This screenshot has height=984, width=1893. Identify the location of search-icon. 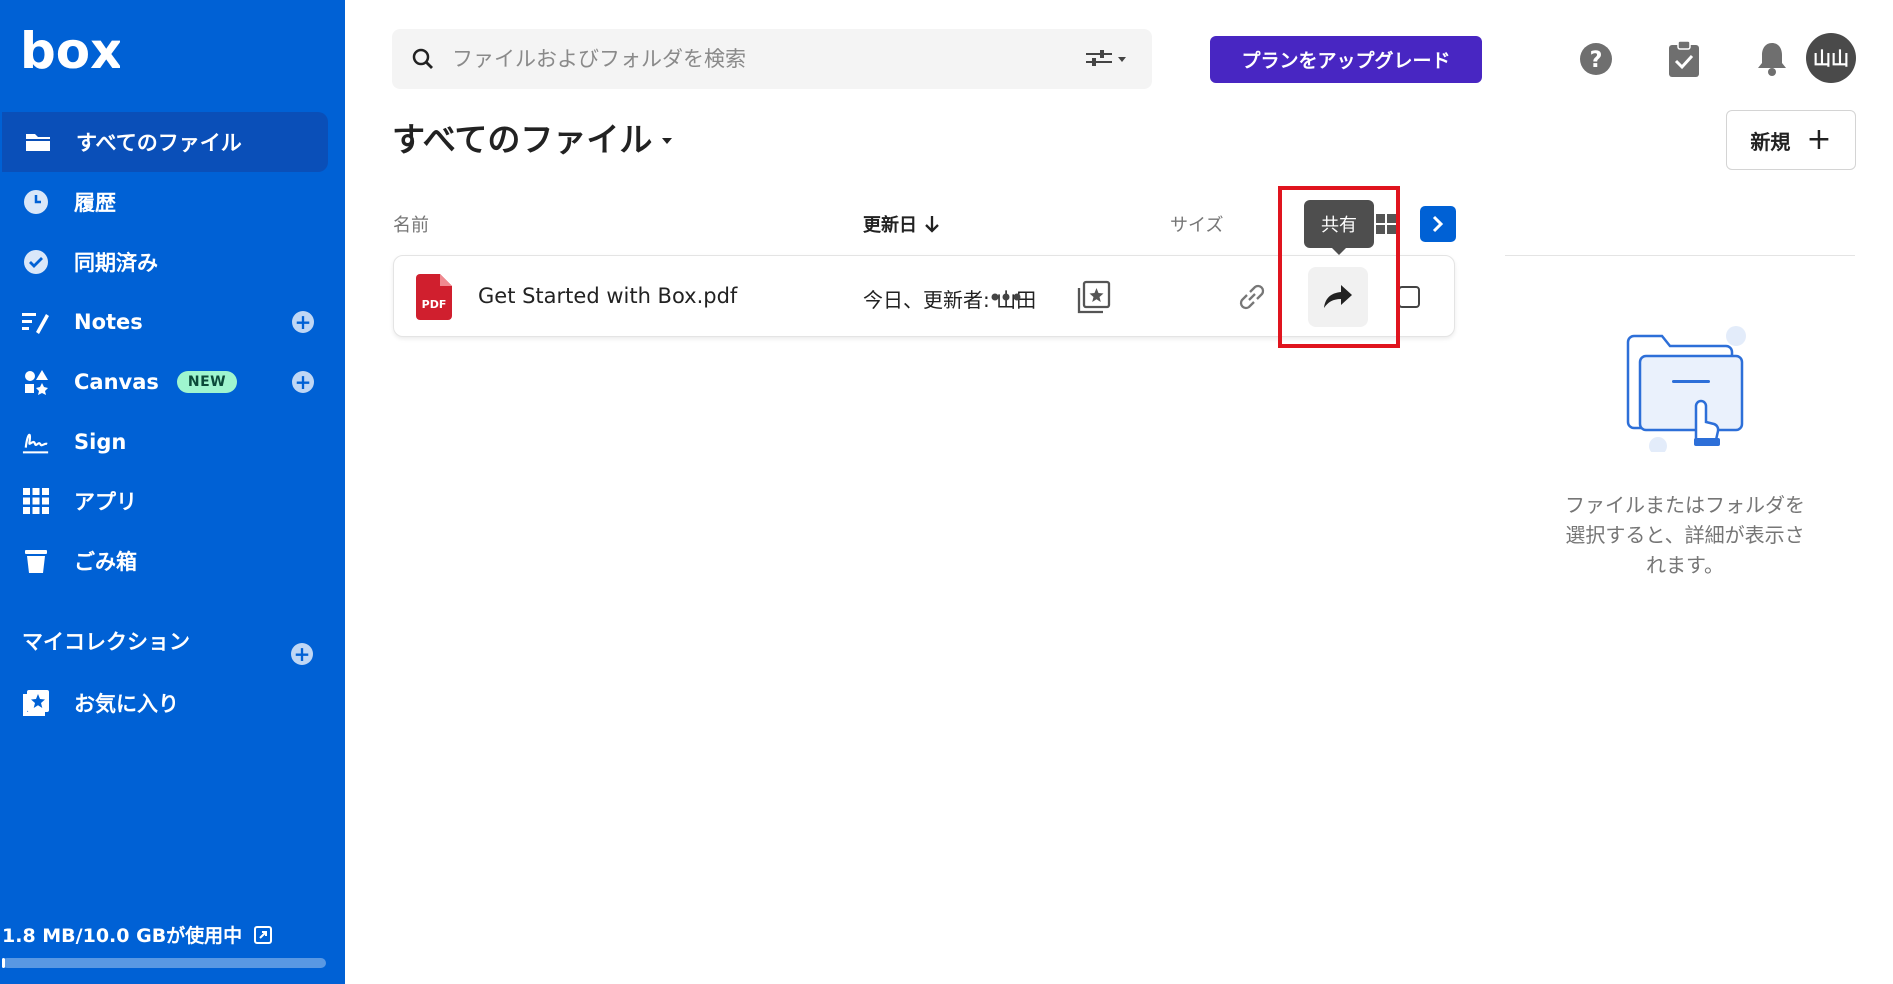
(423, 59).